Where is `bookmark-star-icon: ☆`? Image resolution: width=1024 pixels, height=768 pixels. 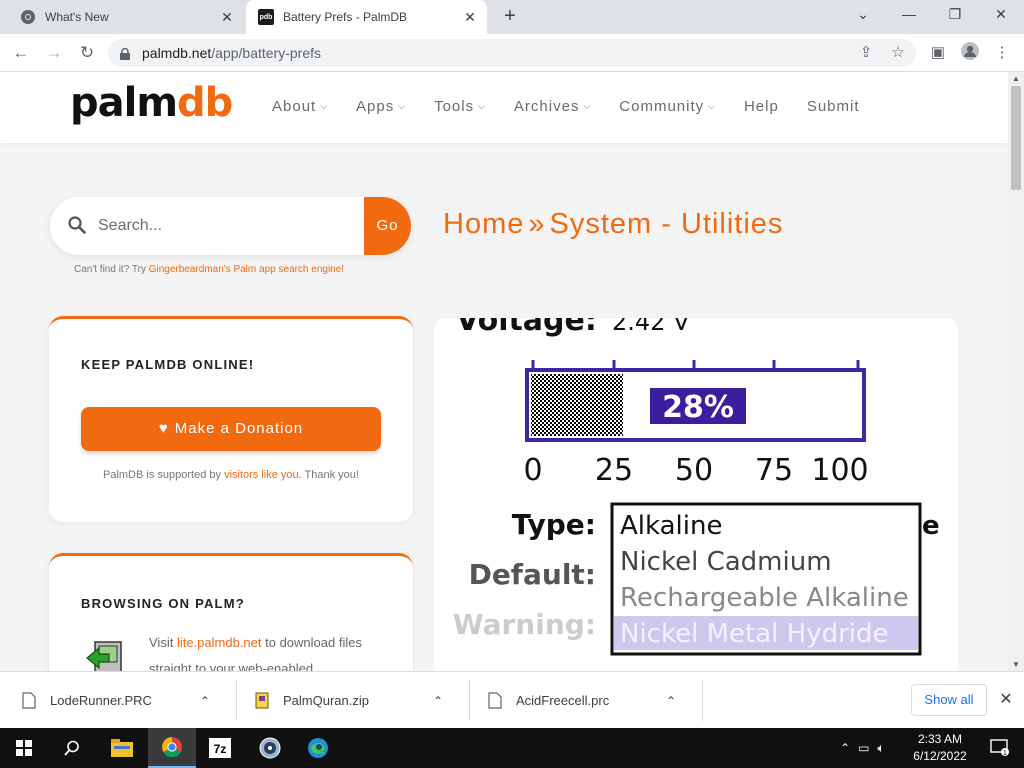
bookmark-star-icon: ☆ is located at coordinates (898, 53).